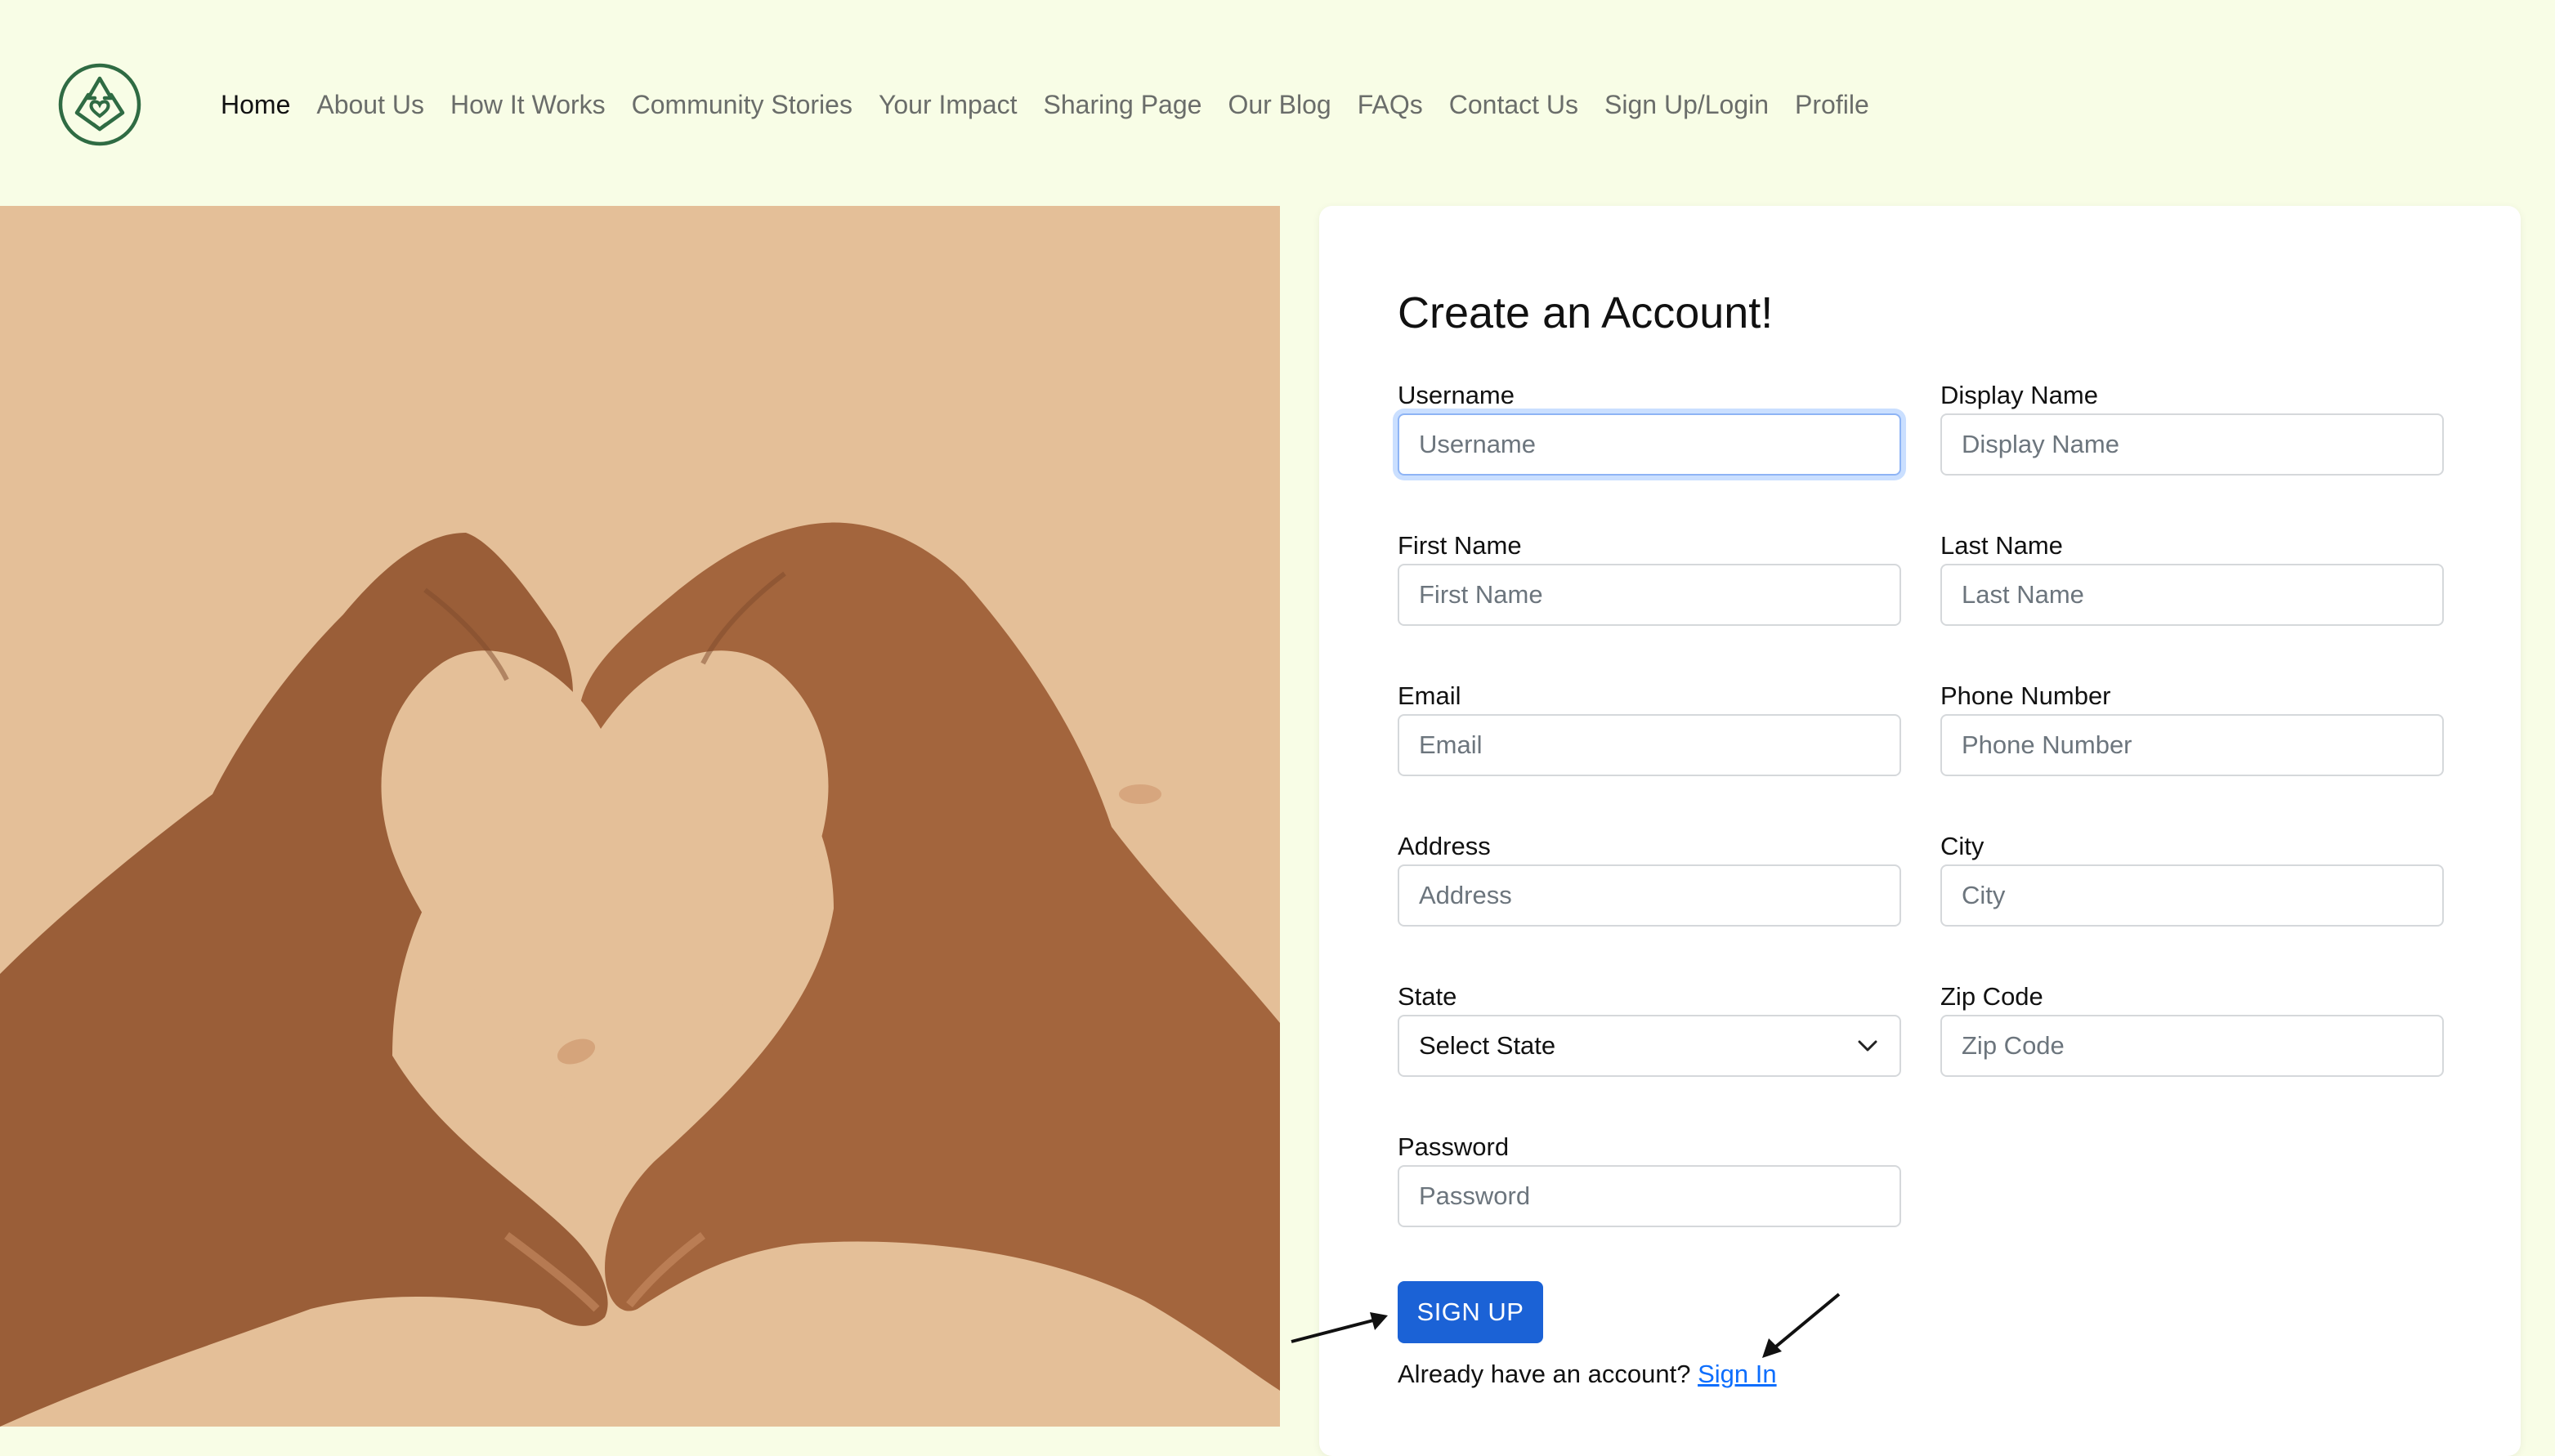 The height and width of the screenshot is (1456, 2555). I want to click on nav-community-stories: Community Stories, so click(742, 104).